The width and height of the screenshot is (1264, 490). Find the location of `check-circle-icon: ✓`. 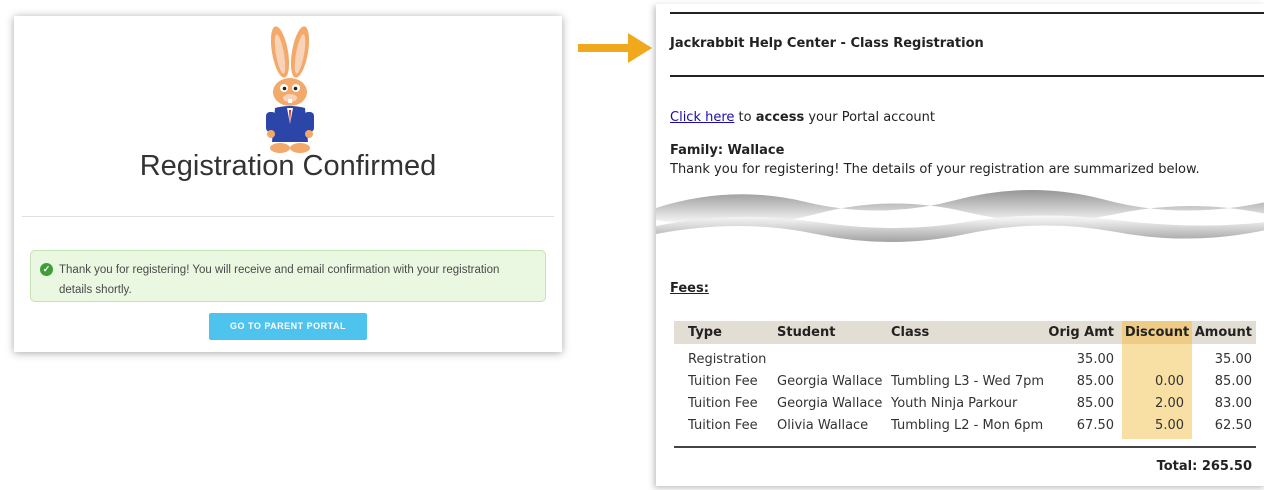

check-circle-icon: ✓ is located at coordinates (46, 269).